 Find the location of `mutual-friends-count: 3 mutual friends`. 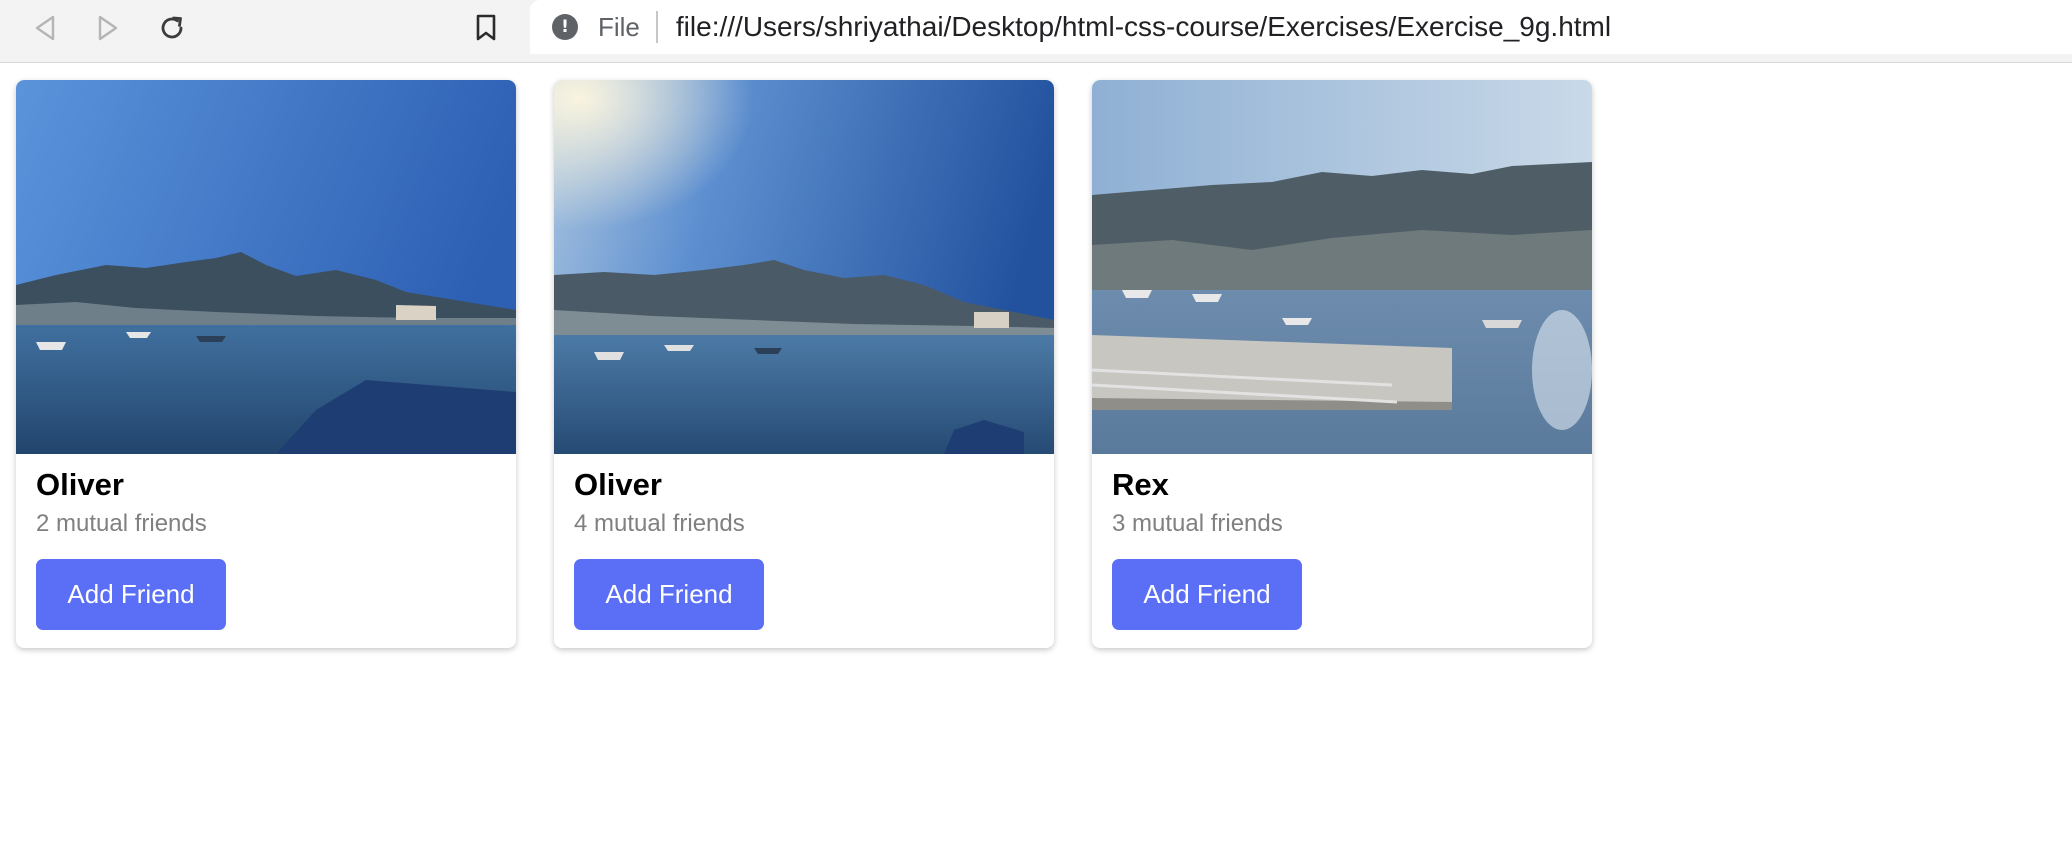

mutual-friends-count: 3 mutual friends is located at coordinates (1197, 523).